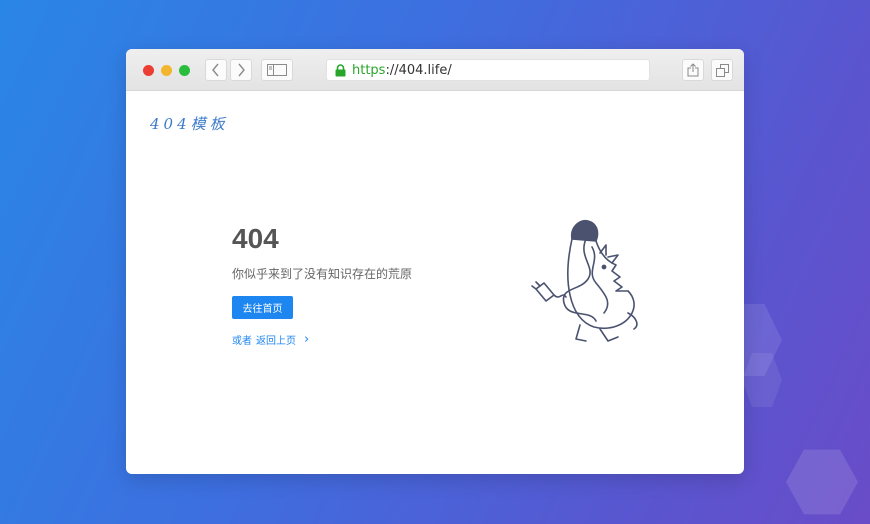 The width and height of the screenshot is (870, 524). I want to click on site-logo: 404模板, so click(189, 123).